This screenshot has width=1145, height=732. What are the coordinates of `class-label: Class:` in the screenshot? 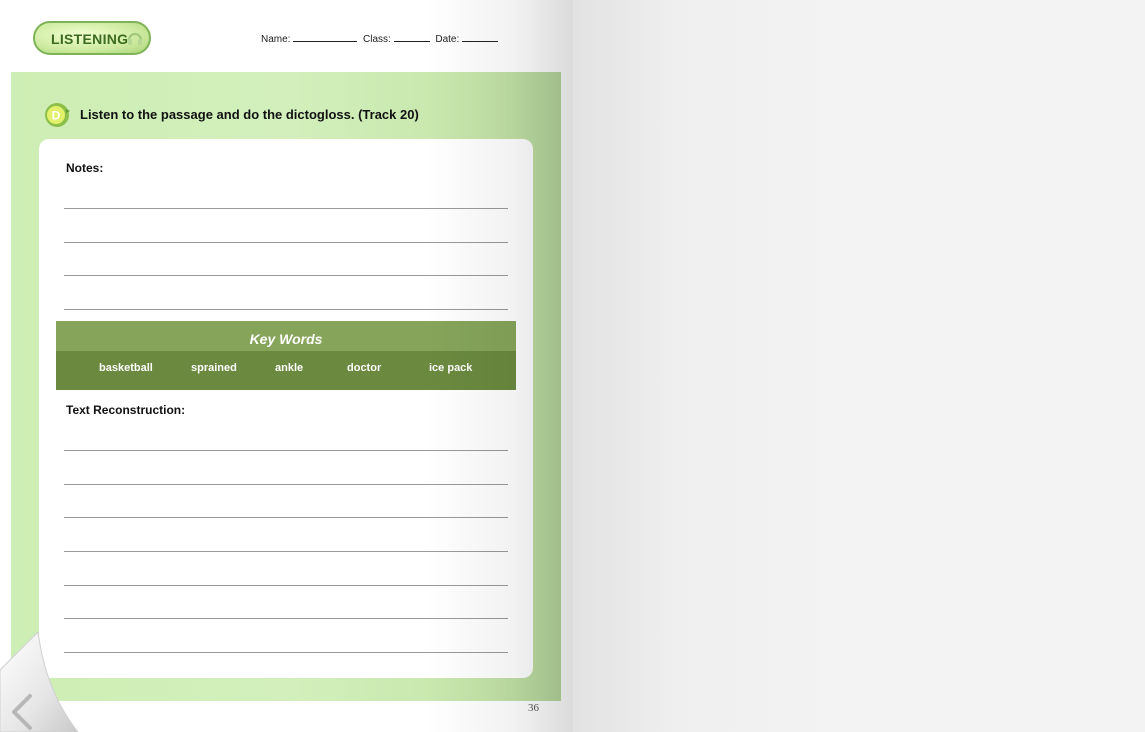 It's located at (377, 39).